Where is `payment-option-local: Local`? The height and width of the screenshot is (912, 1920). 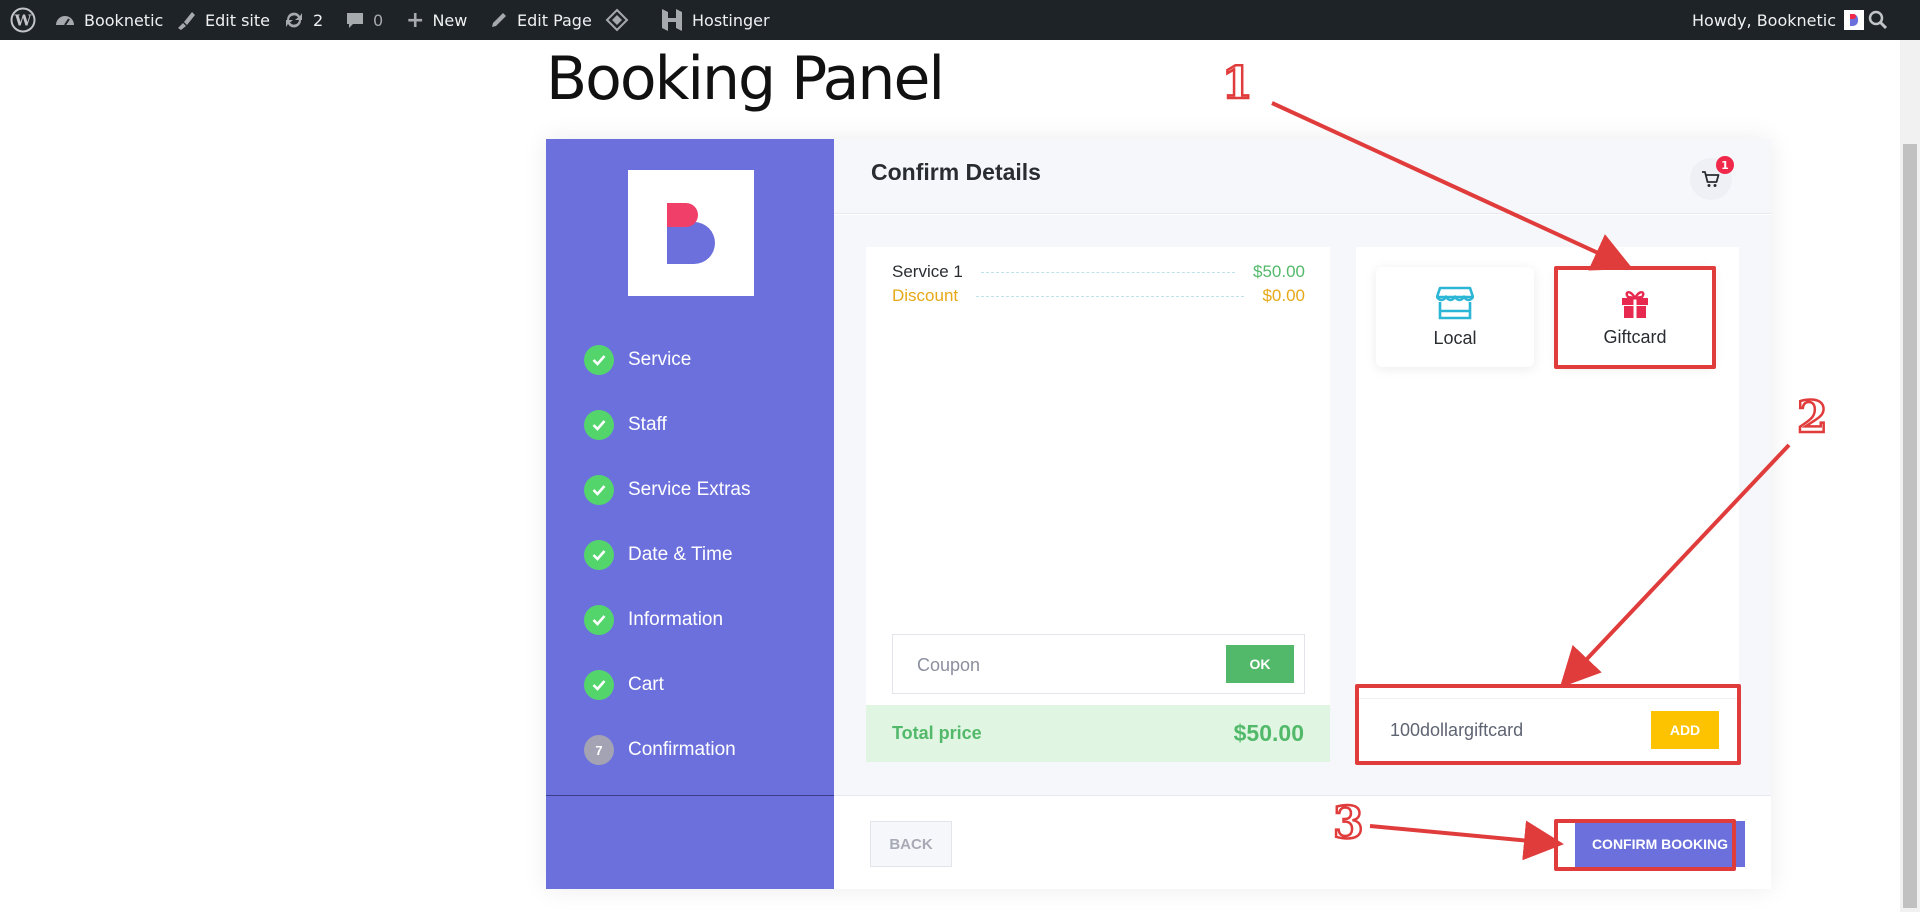 payment-option-local: Local is located at coordinates (1455, 317).